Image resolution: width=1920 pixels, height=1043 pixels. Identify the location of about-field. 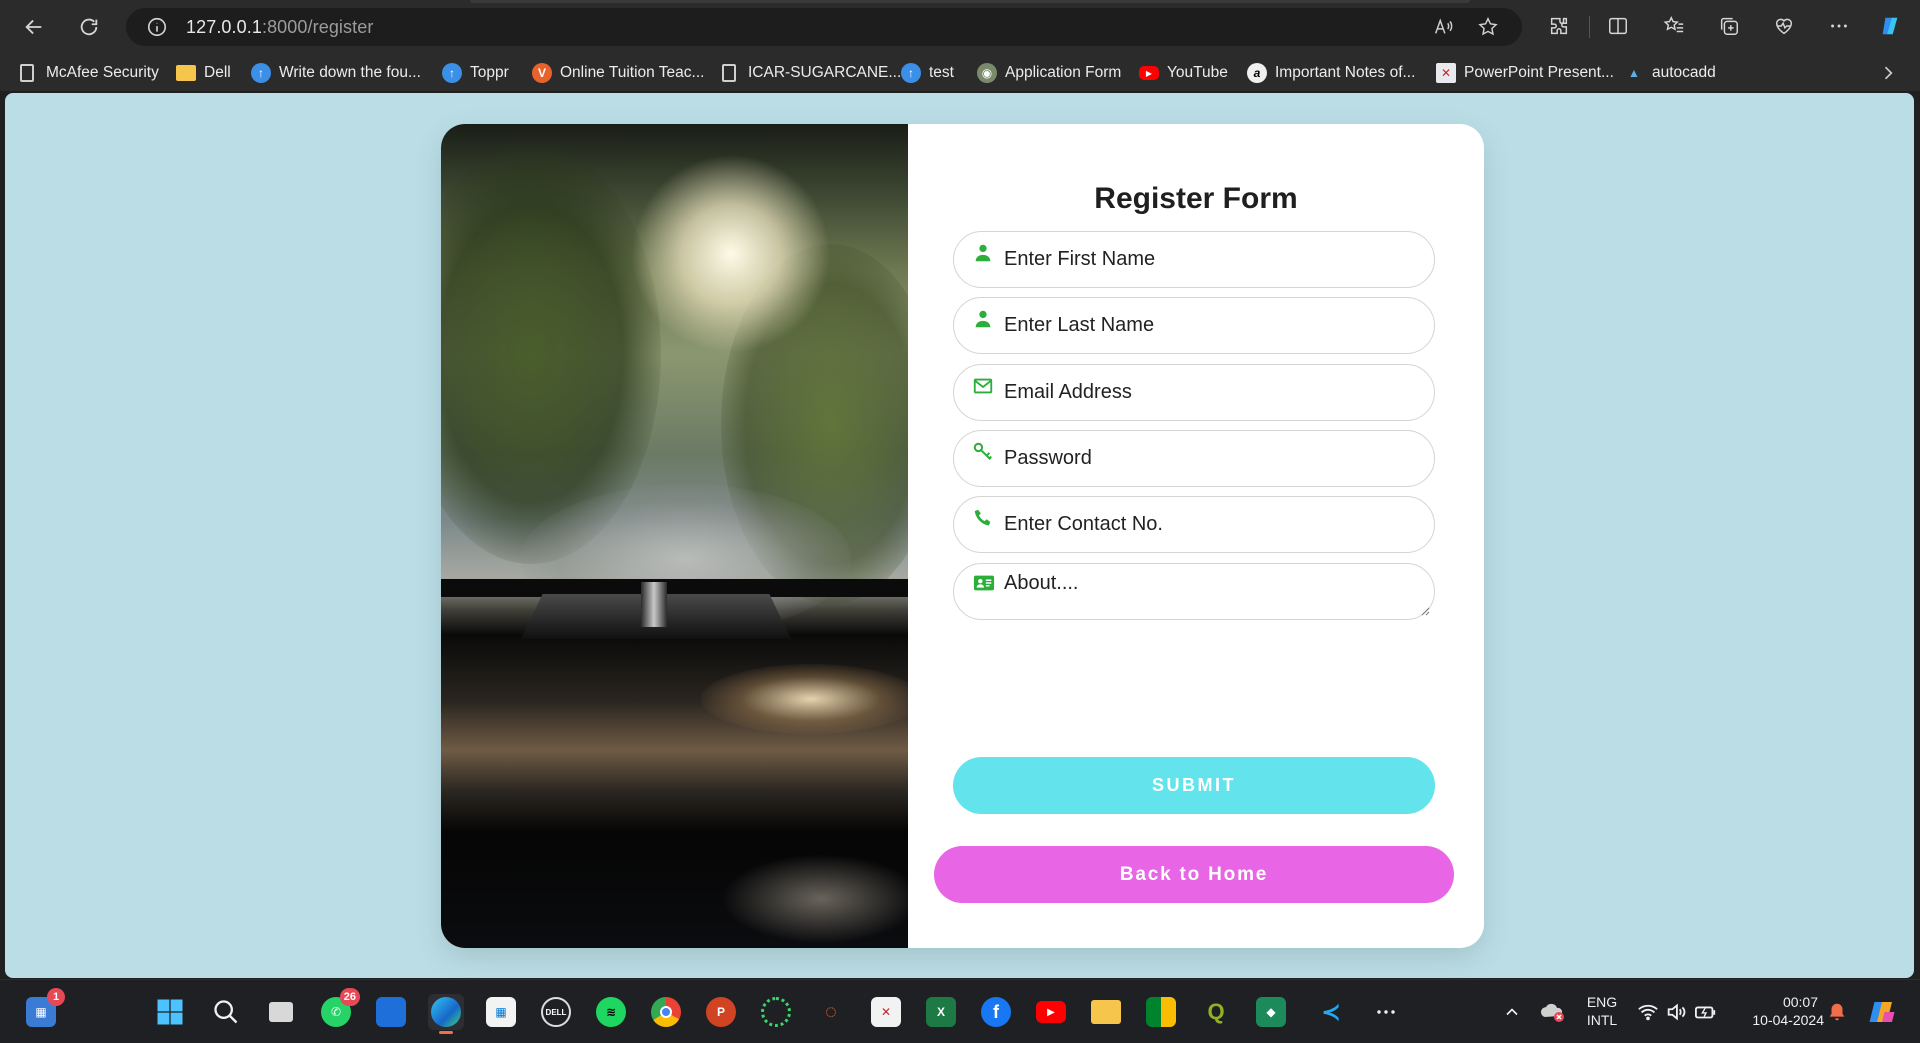
(1194, 591).